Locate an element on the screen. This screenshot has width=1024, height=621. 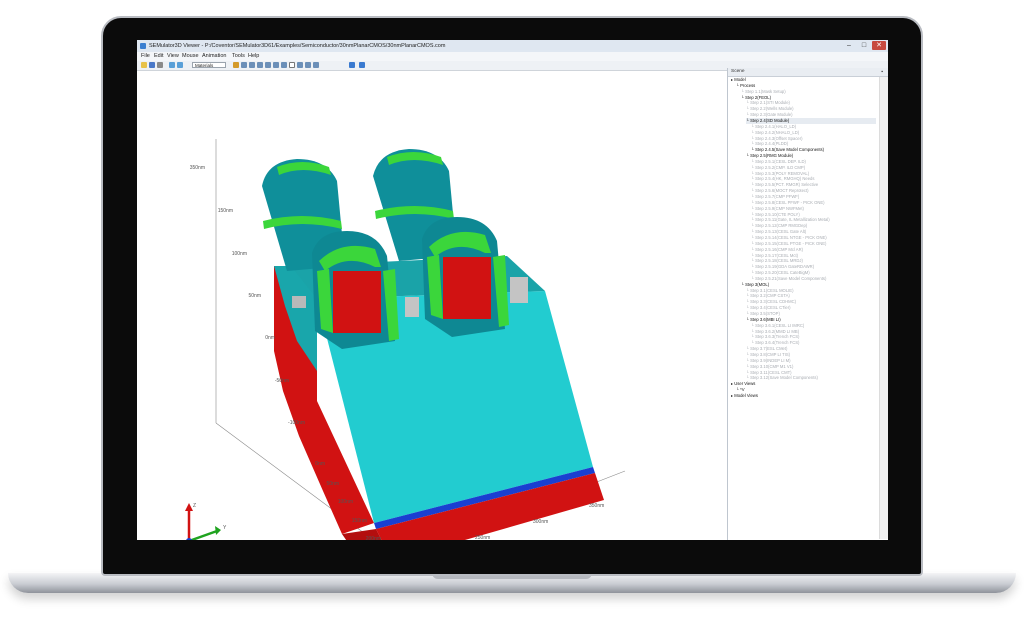
triad-y-label: Y is located at coordinates (225, 528).